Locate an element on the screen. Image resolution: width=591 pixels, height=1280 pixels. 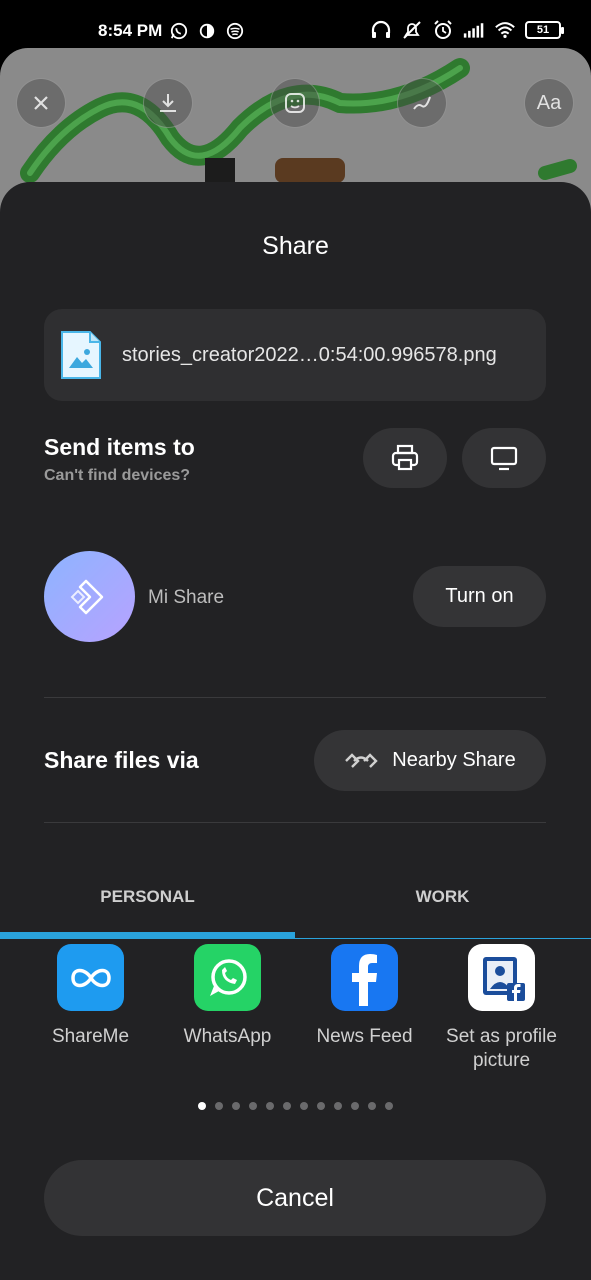
print-icon is located at coordinates (405, 457).